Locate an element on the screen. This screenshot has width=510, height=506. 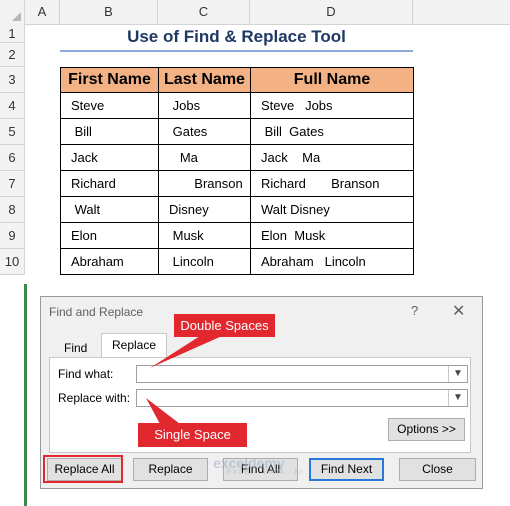
watermark-tagline: EXCEL · DATA · BI is located at coordinates (265, 472).